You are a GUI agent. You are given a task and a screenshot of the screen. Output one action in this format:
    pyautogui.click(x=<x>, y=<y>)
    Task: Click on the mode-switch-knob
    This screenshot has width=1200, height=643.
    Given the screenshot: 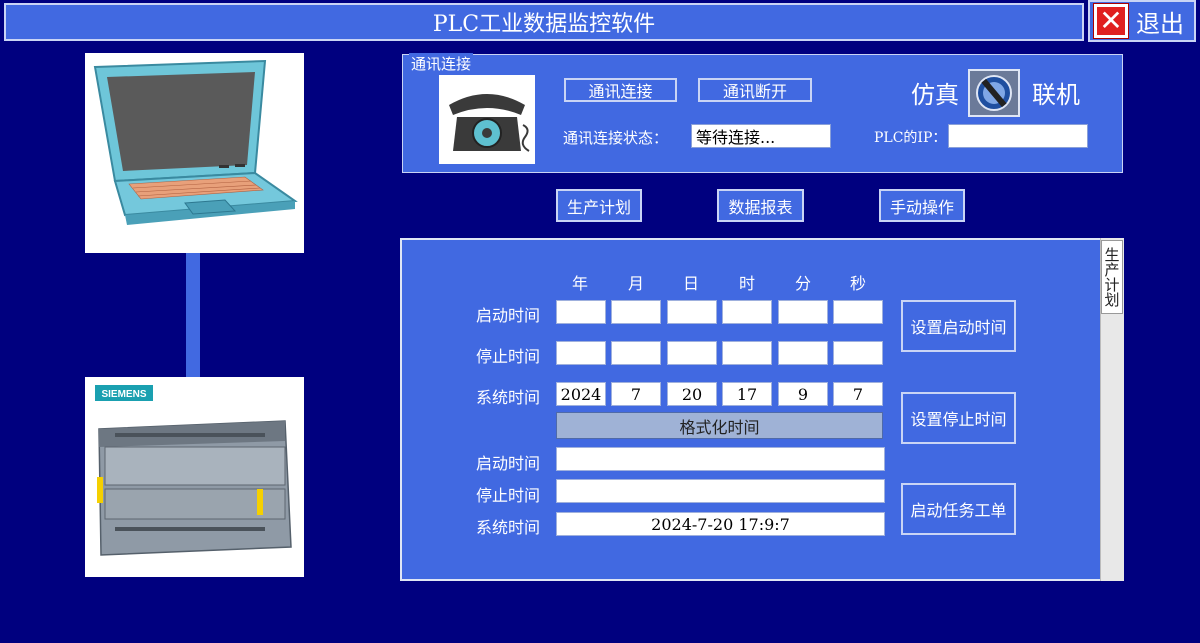 What is the action you would take?
    pyautogui.click(x=994, y=93)
    